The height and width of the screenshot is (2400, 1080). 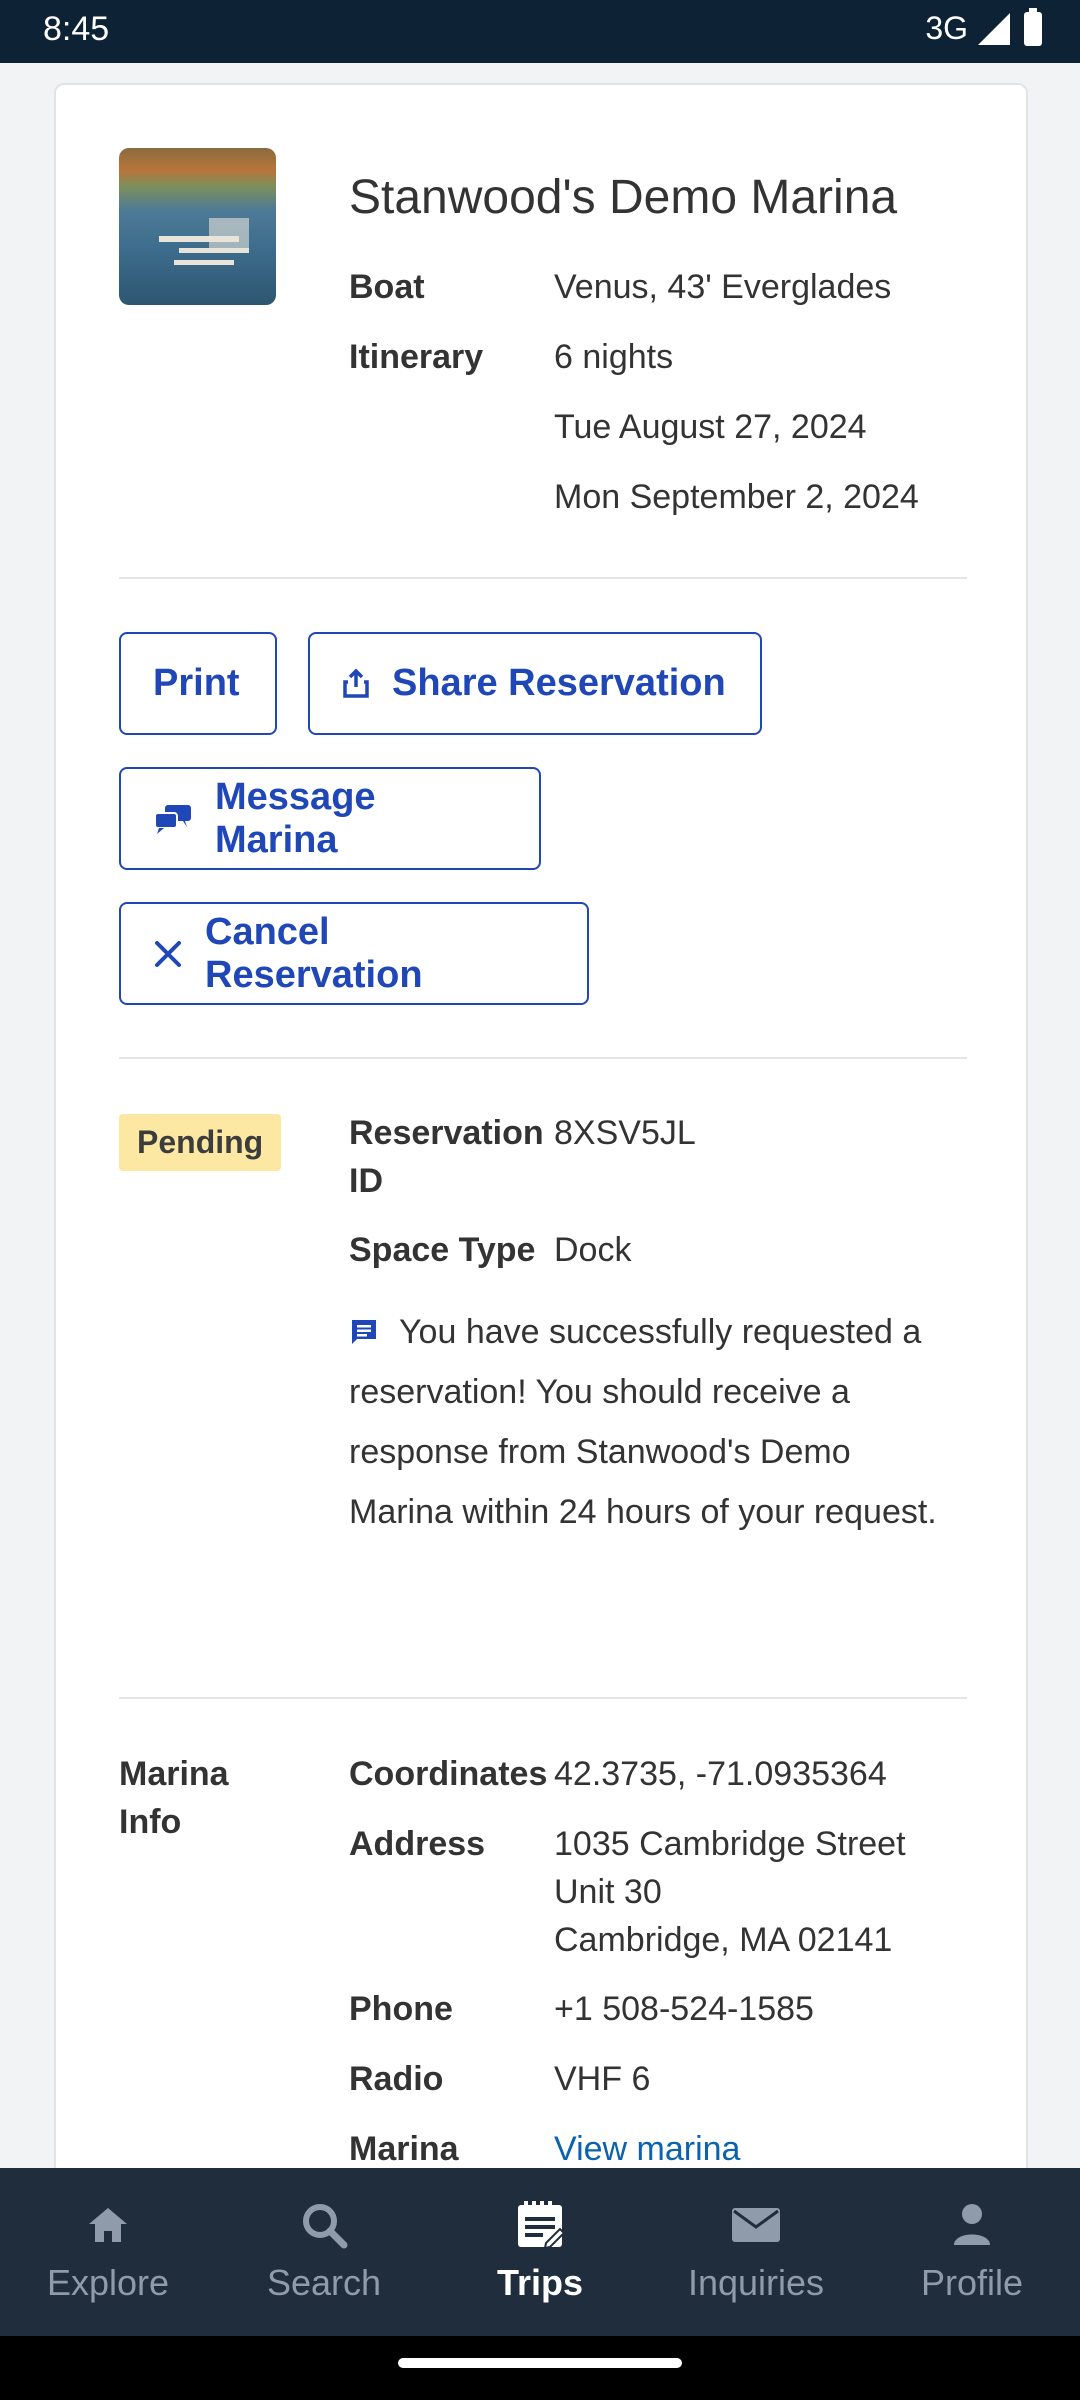 I want to click on cancel-reservation-button: Cancel Reservation, so click(x=354, y=953).